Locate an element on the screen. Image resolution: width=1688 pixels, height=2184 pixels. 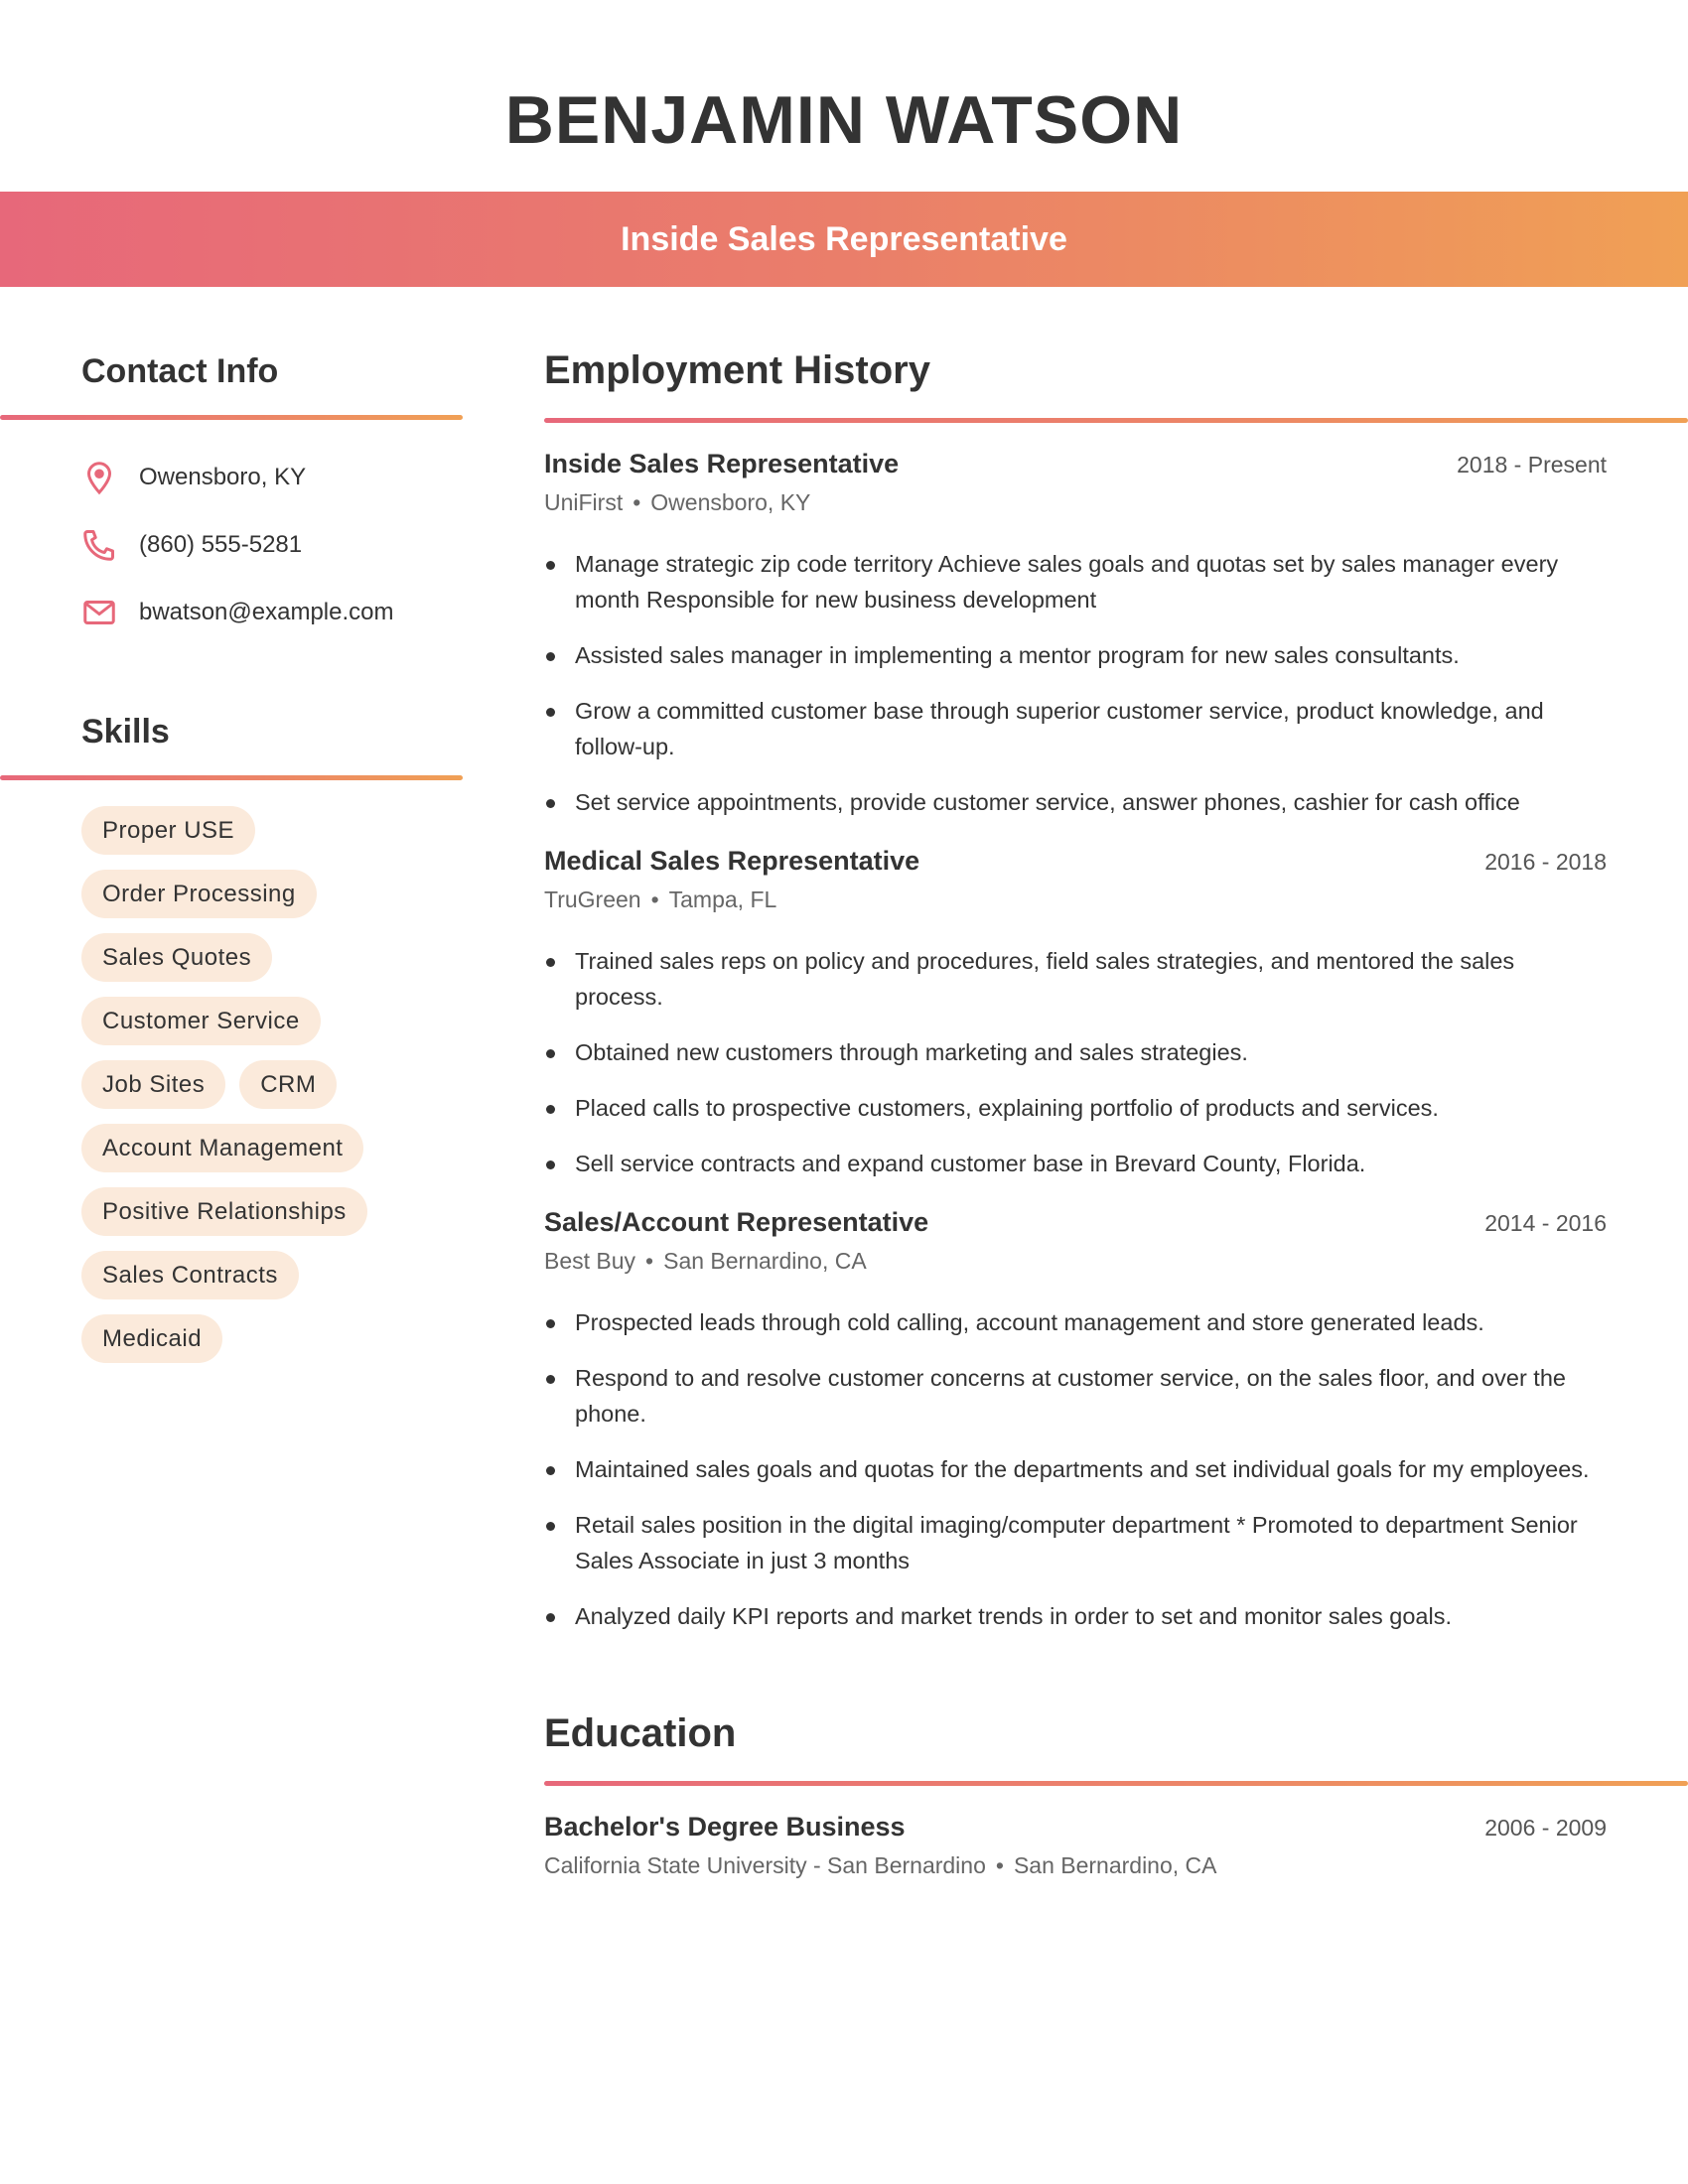
skill-pill: Account Management is located at coordinates (222, 1148).